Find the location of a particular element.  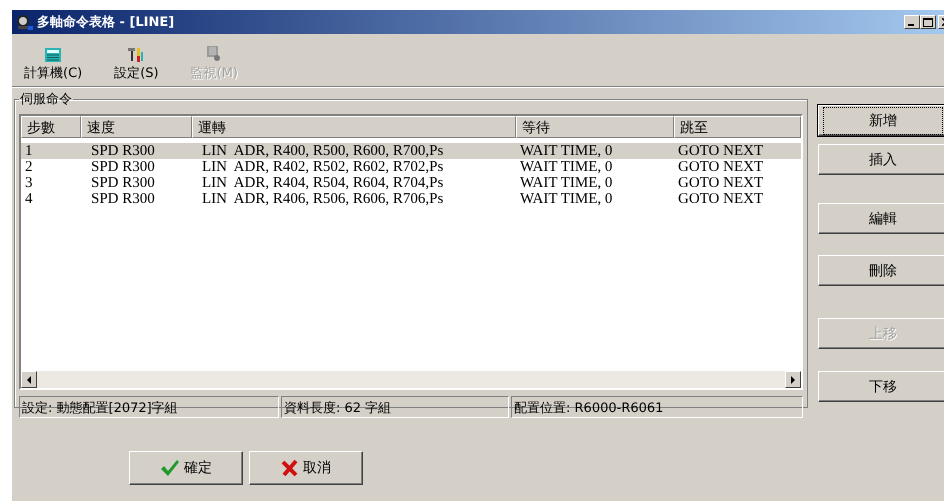

maximize-icon is located at coordinates (928, 22).